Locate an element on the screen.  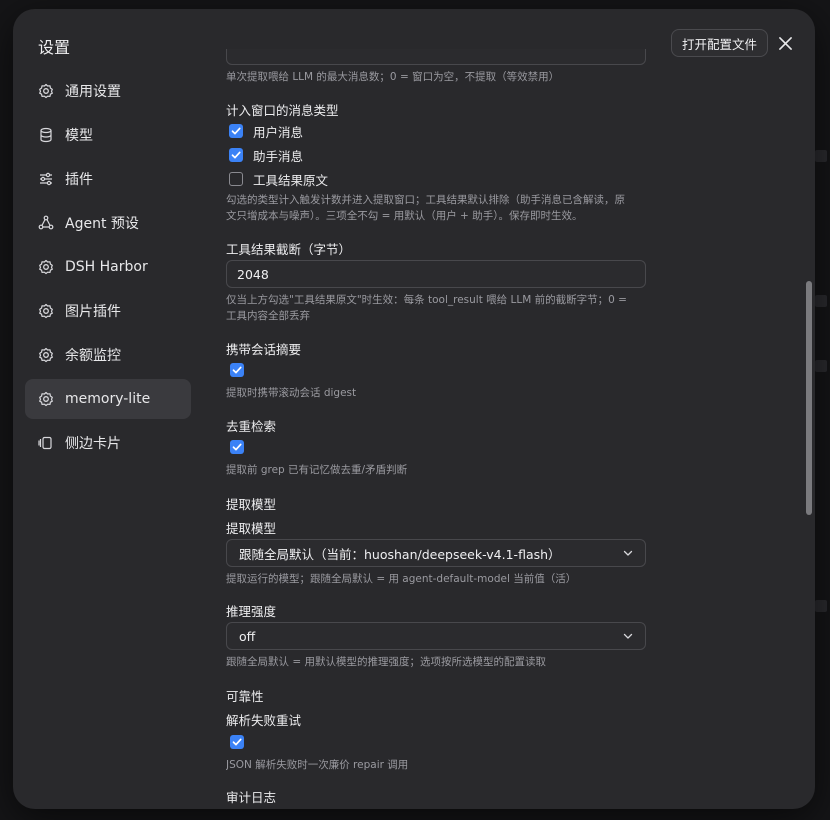
msg-type-user: 用户消息 is located at coordinates (266, 131).